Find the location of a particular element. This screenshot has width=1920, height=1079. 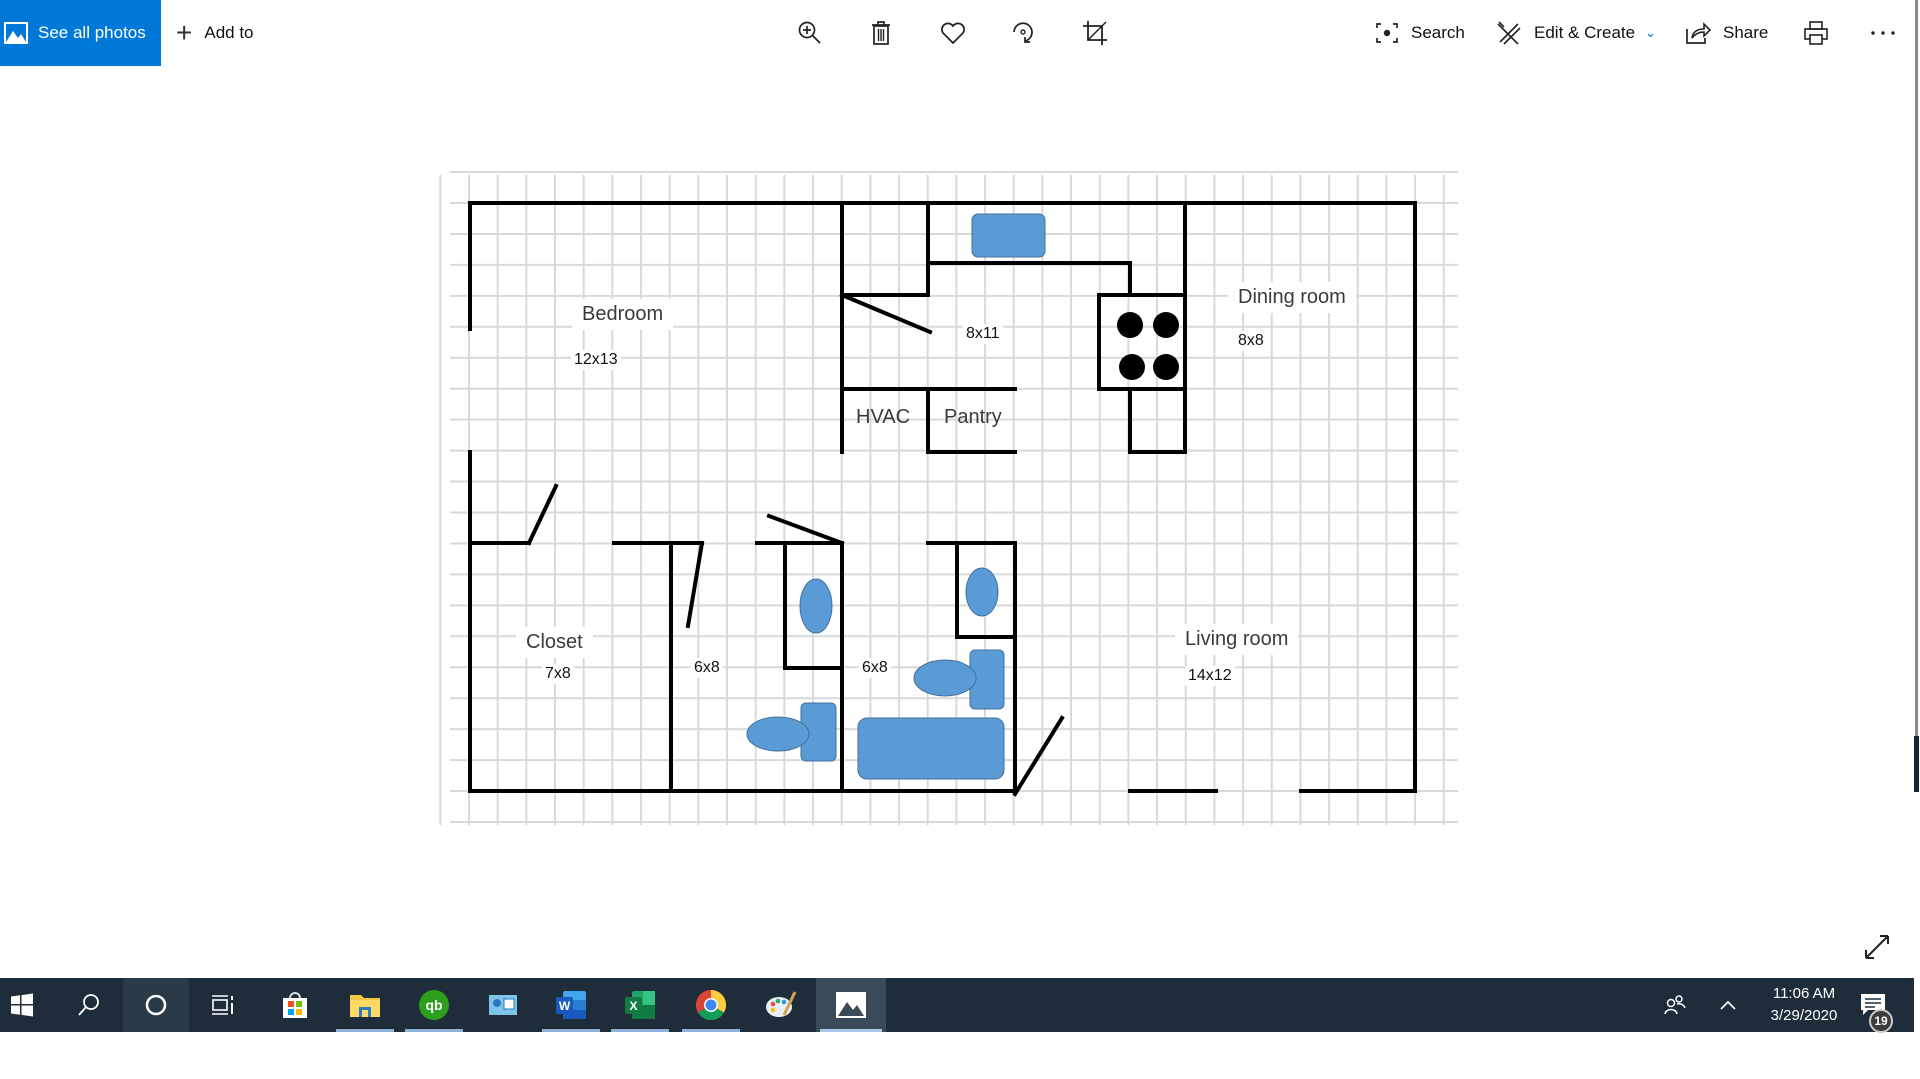

cortana-icon is located at coordinates (156, 1005).